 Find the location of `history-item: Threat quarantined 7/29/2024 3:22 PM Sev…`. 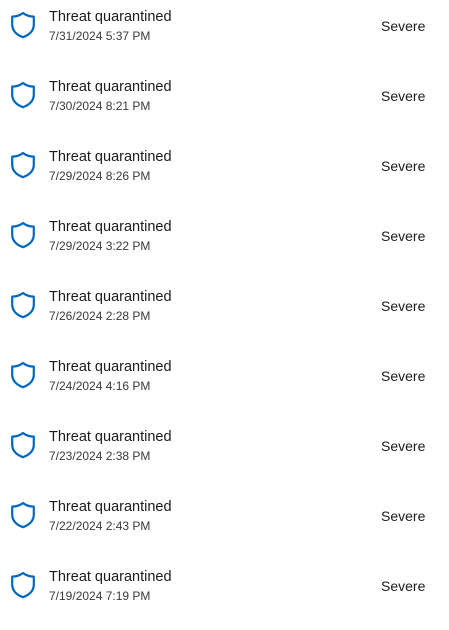

history-item: Threat quarantined 7/29/2024 3:22 PM Sev… is located at coordinates (224, 245).